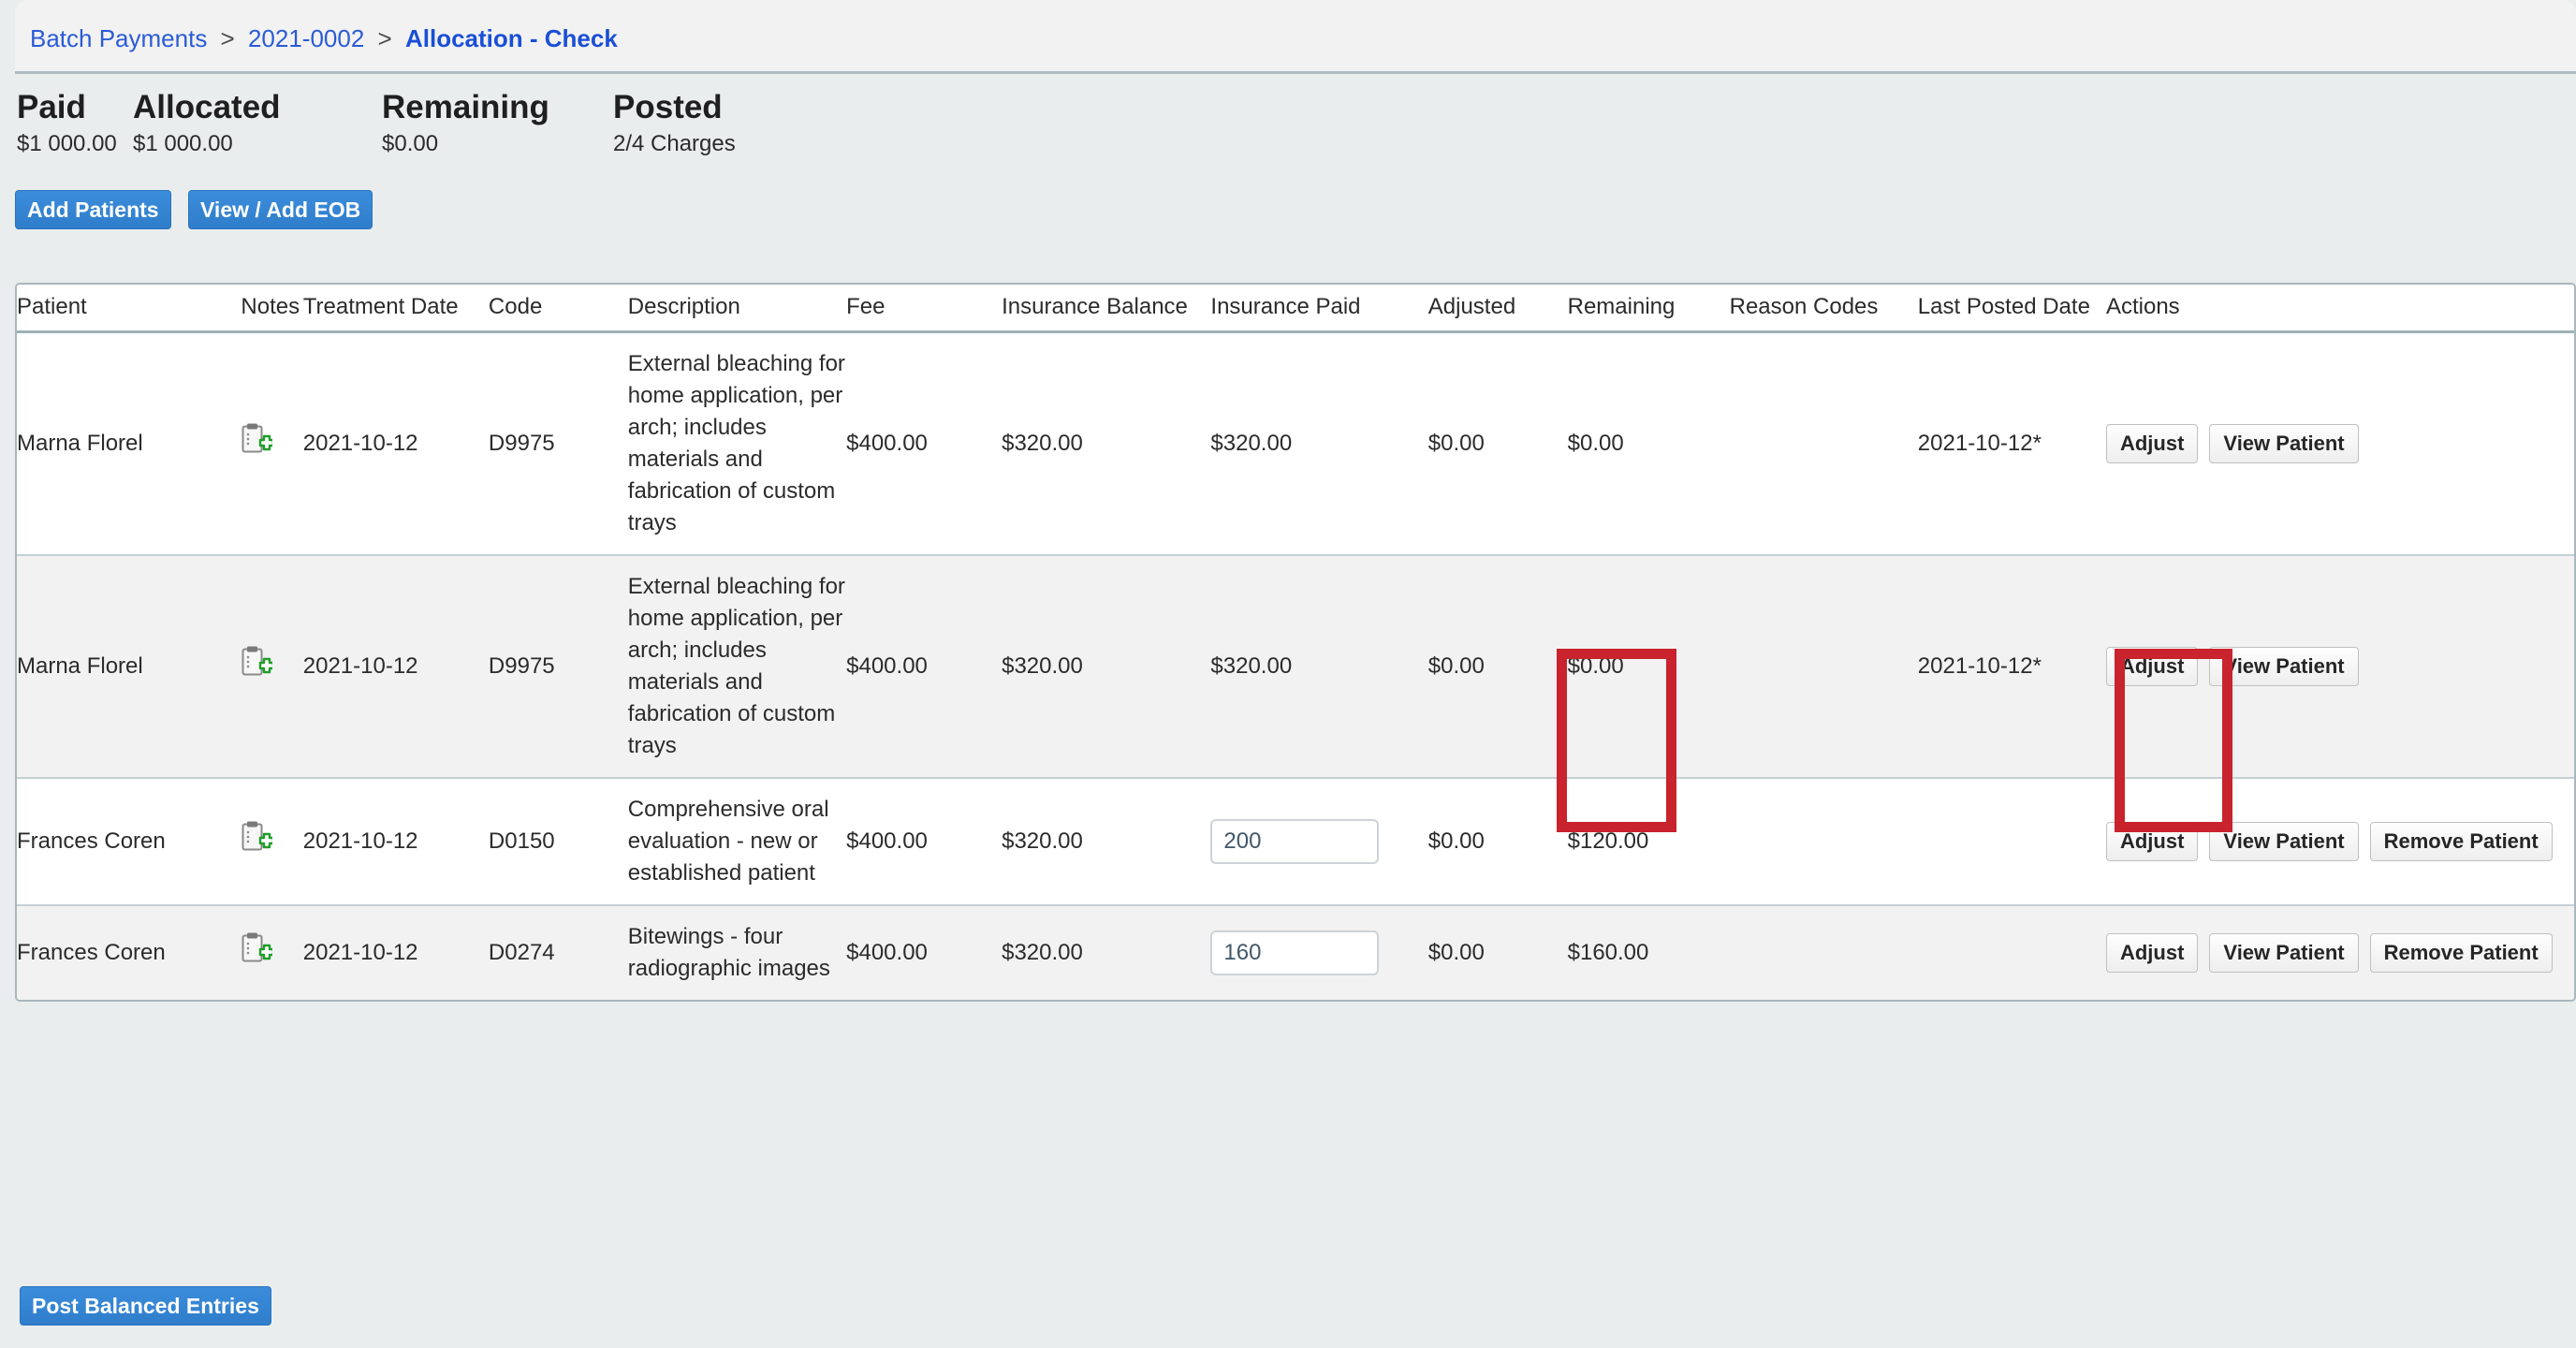  Describe the element at coordinates (1823, 309) in the screenshot. I see `column-header-reason-codes: Reason Codes` at that location.